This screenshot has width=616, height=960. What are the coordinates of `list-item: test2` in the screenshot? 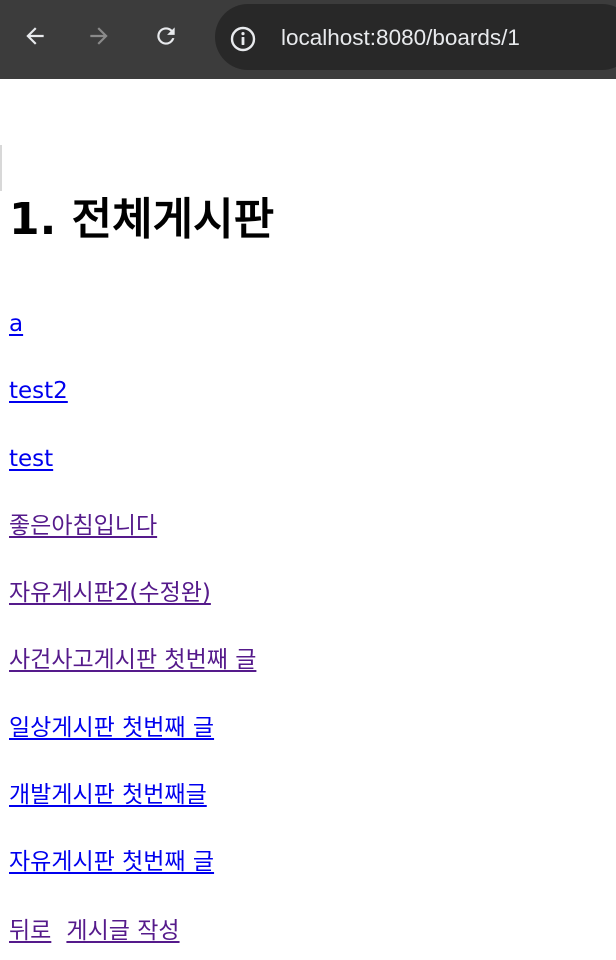 It's located at (132, 407).